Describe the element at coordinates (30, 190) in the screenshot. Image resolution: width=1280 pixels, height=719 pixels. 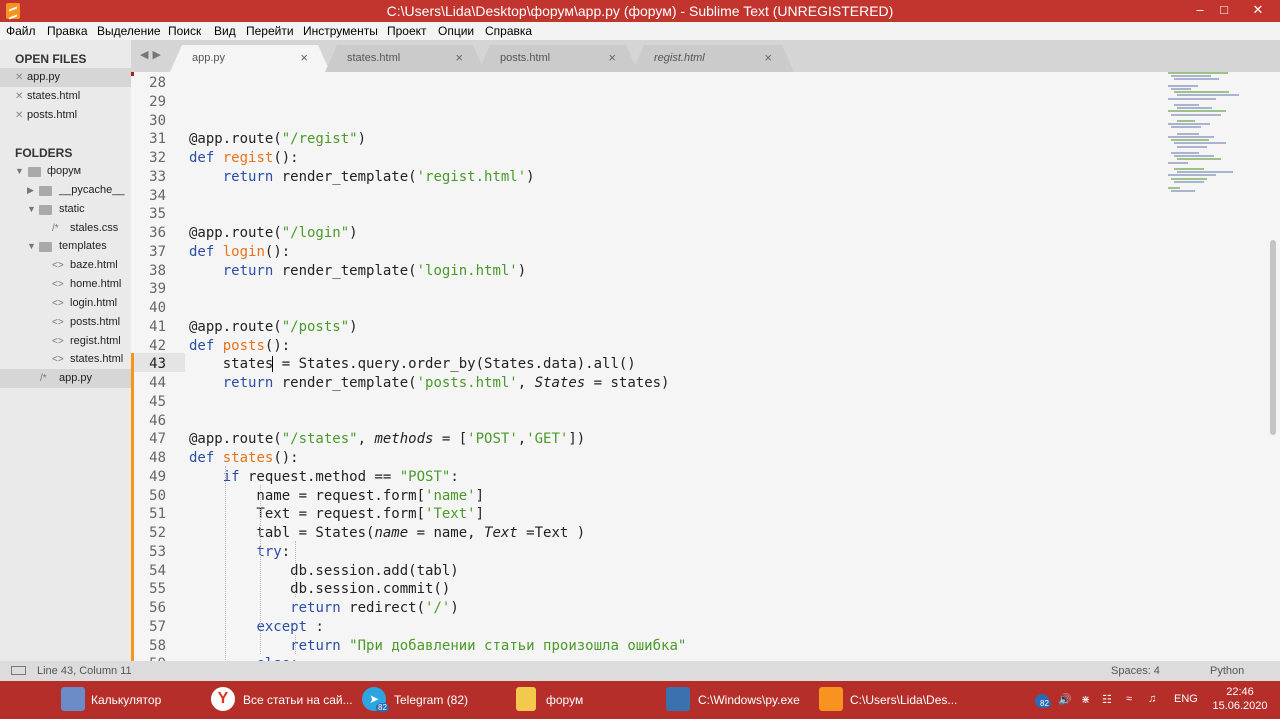
I see `chevron-right-icon: ▶` at that location.